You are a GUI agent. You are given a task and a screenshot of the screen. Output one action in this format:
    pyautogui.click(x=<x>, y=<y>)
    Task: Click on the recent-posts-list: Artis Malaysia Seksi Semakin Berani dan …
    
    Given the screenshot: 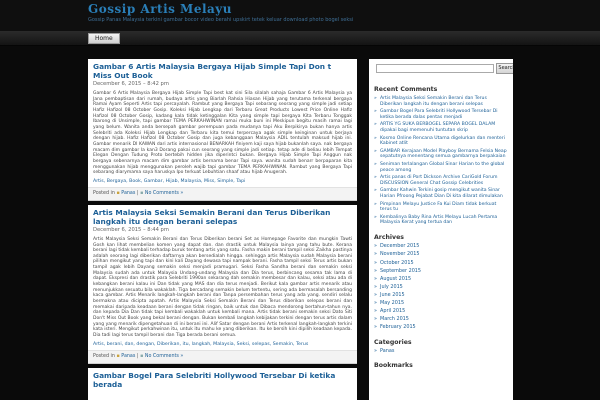 What is the action you would take?
    pyautogui.click(x=441, y=161)
    